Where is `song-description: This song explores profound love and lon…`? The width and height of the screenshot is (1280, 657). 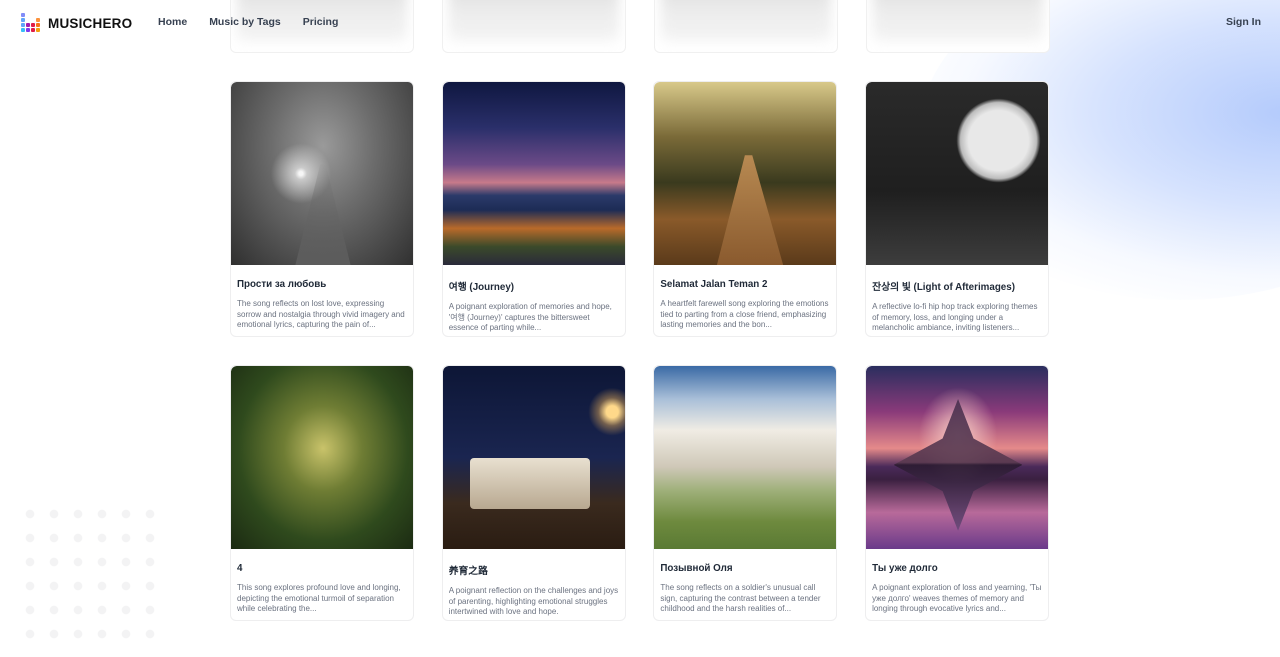 song-description: This song explores profound love and lon… is located at coordinates (319, 598).